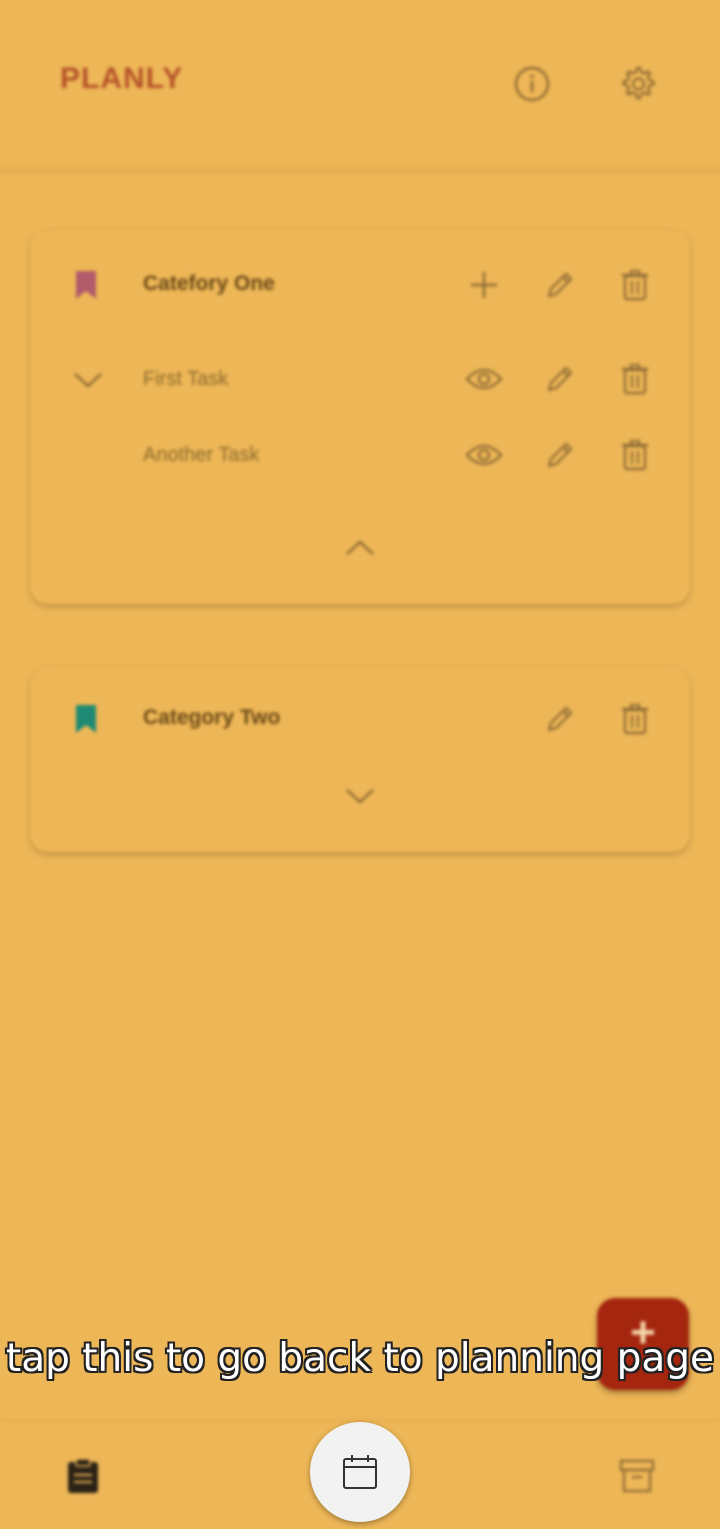 The image size is (720, 1529). I want to click on tutorial-hint-text: tap this to go back to planning page, so click(360, 1358).